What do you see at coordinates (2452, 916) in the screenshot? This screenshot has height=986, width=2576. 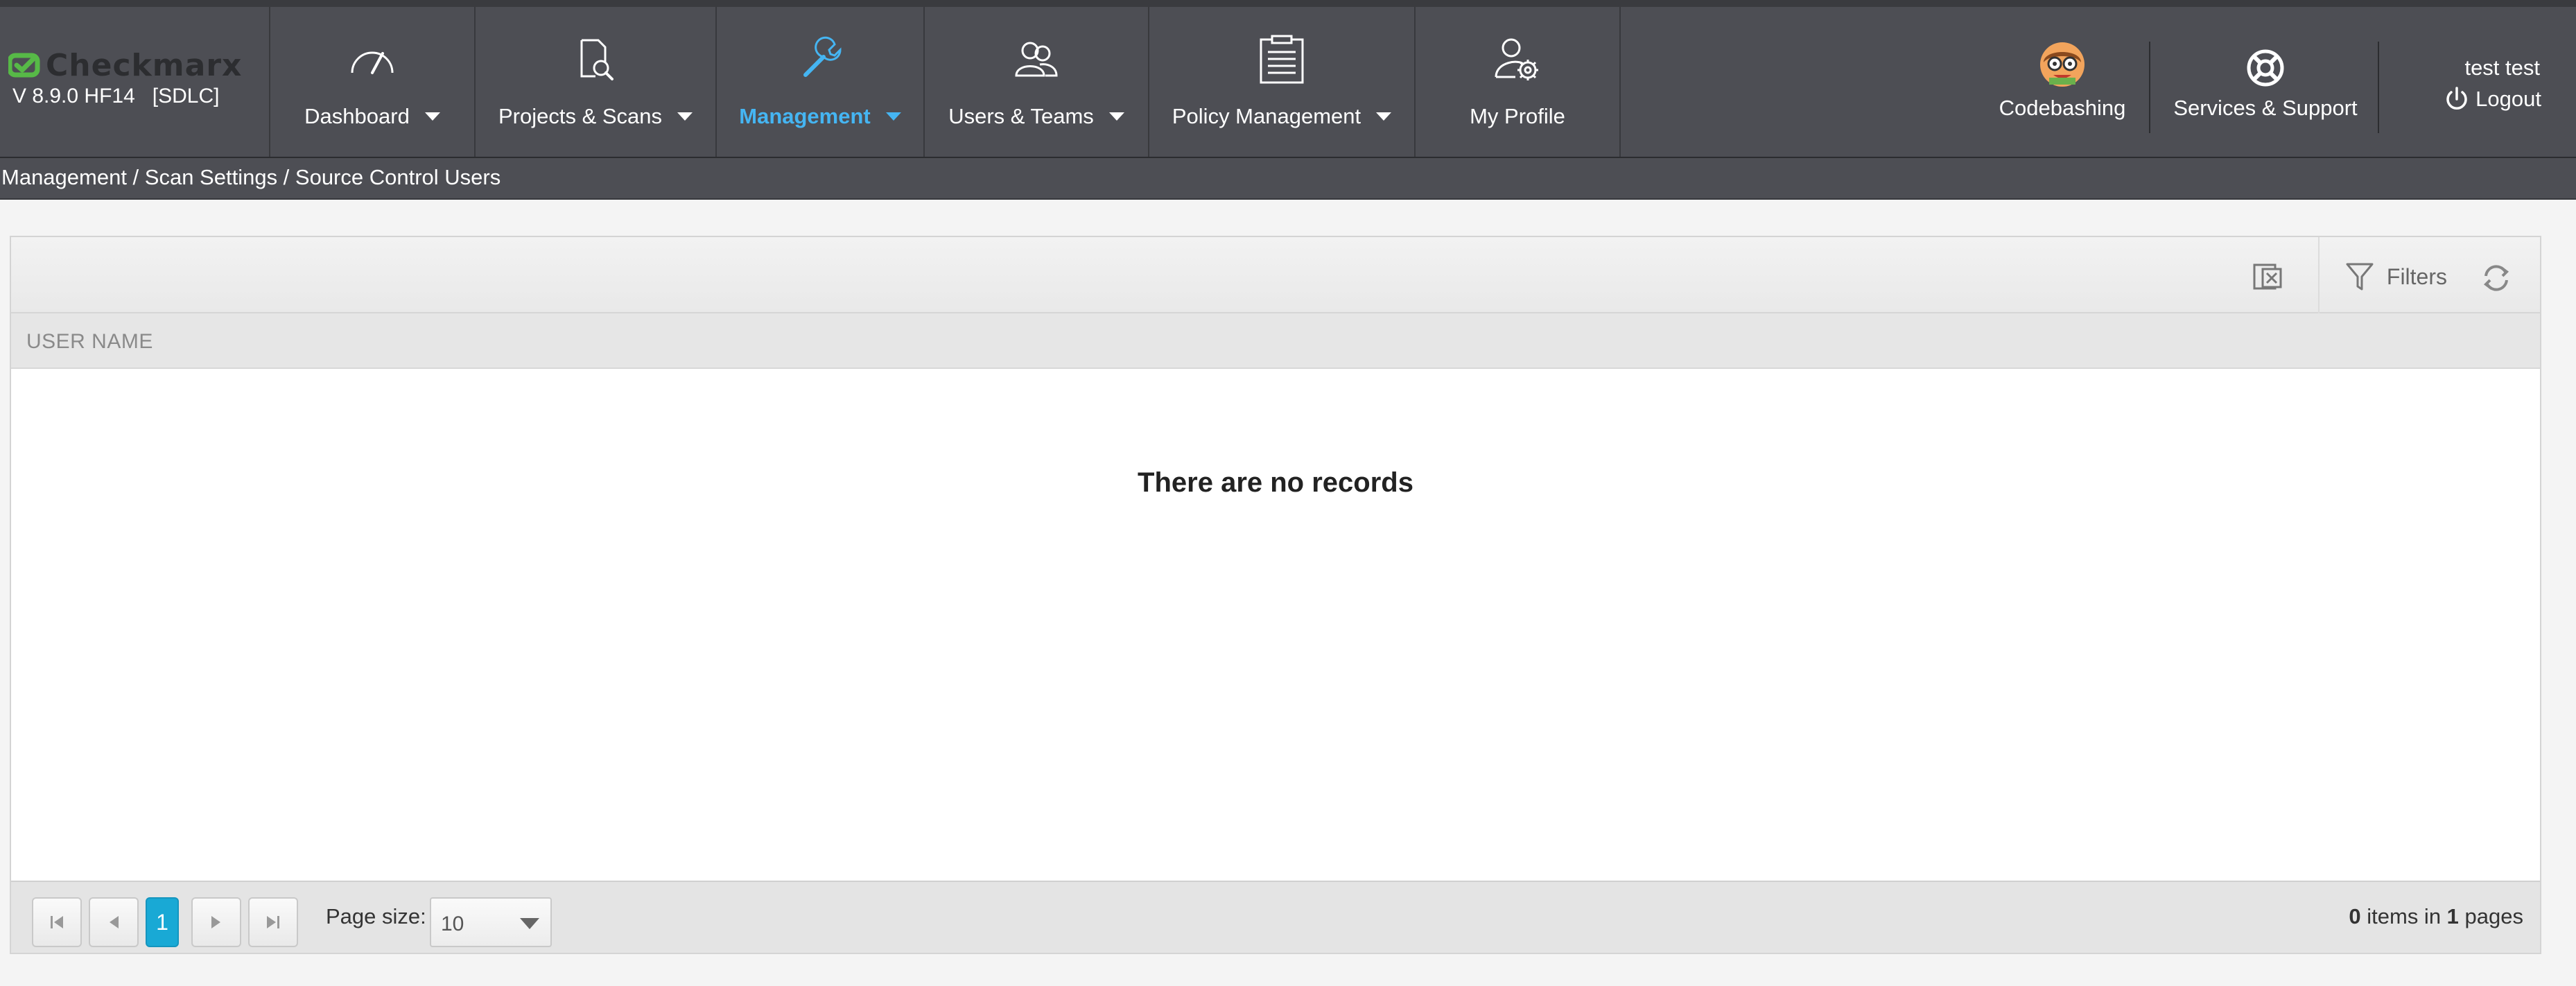 I see `pages-count: 1` at bounding box center [2452, 916].